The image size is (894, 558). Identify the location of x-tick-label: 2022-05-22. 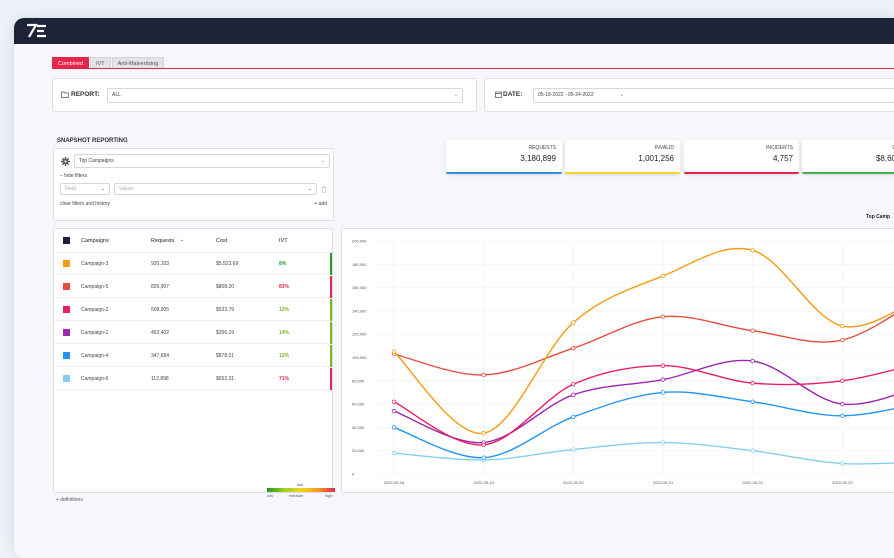
(752, 482).